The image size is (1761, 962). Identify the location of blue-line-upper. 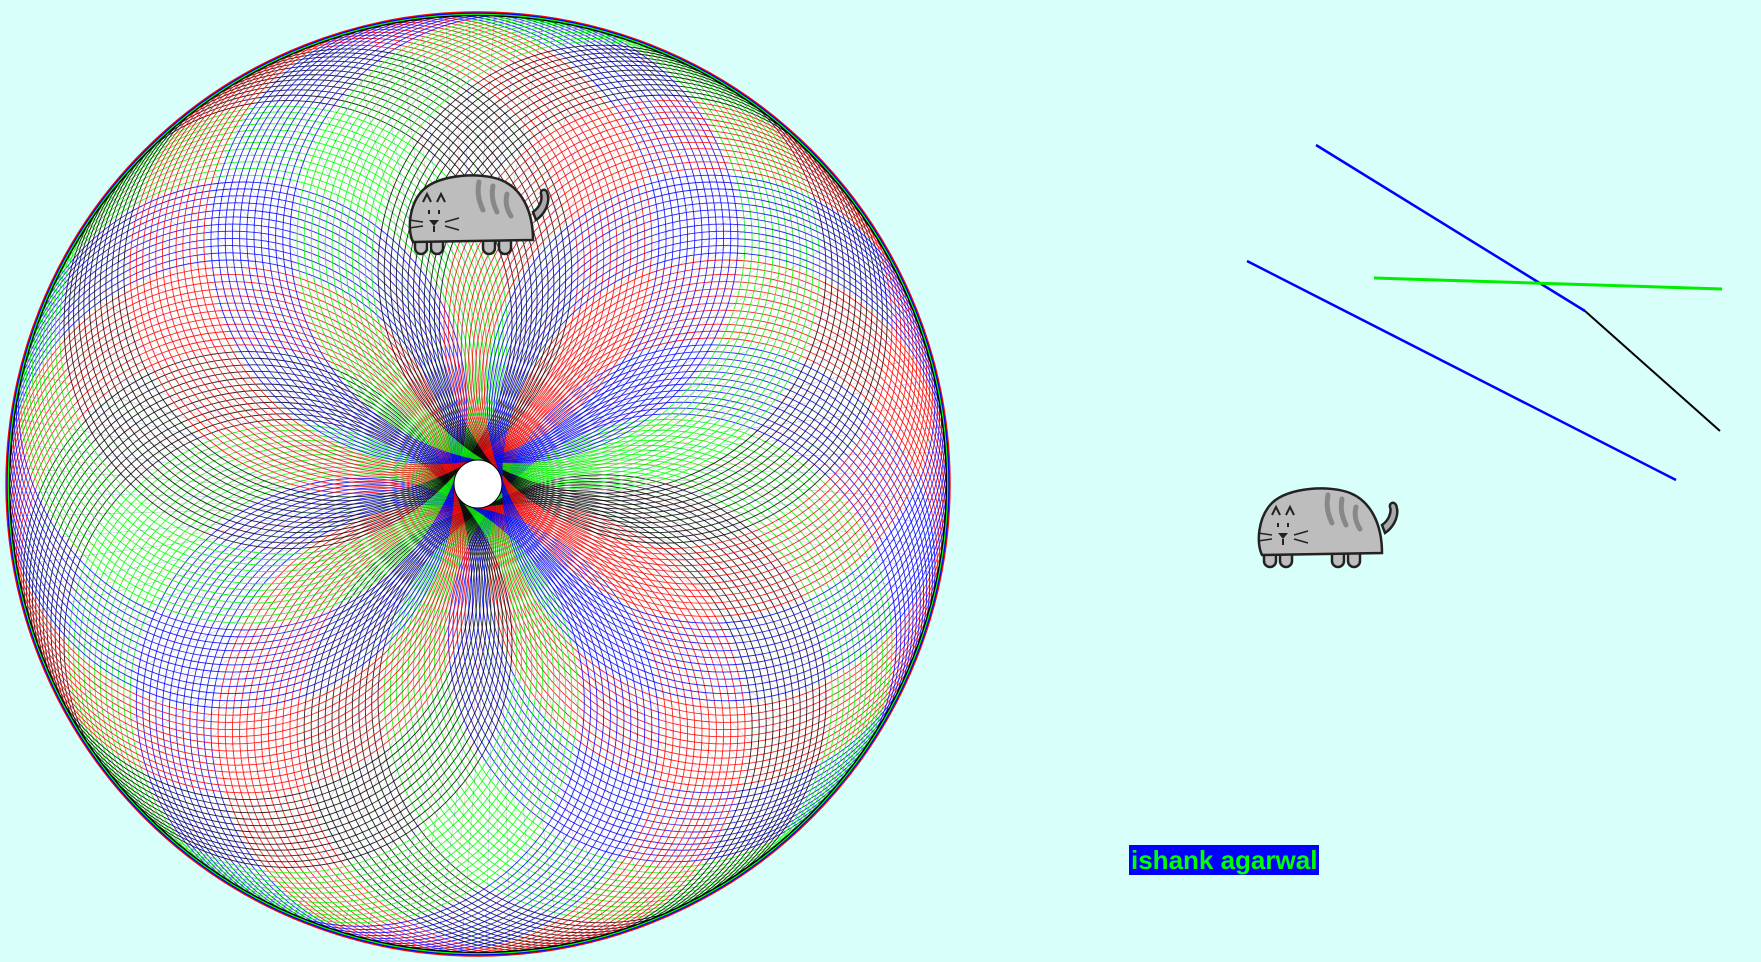
(1450, 228).